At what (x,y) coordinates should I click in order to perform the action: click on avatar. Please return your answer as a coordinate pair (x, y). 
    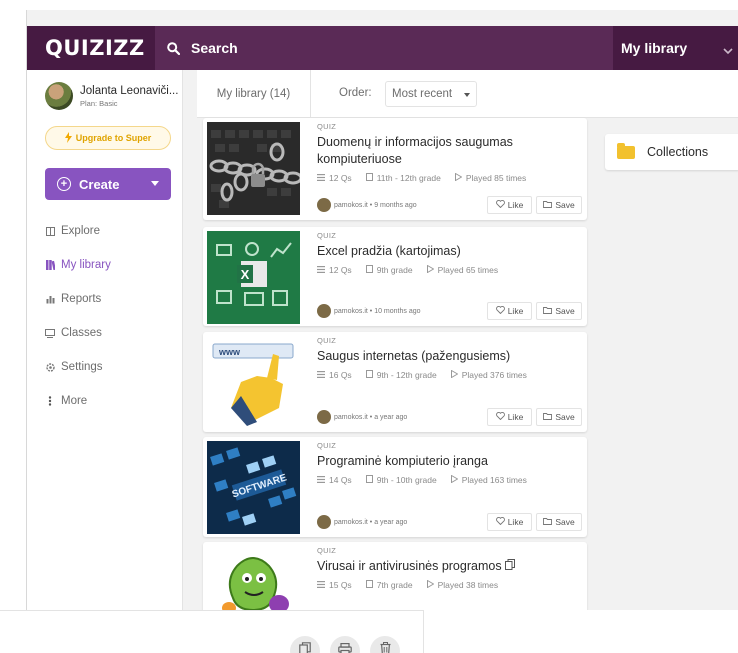
    Looking at the image, I should click on (59, 96).